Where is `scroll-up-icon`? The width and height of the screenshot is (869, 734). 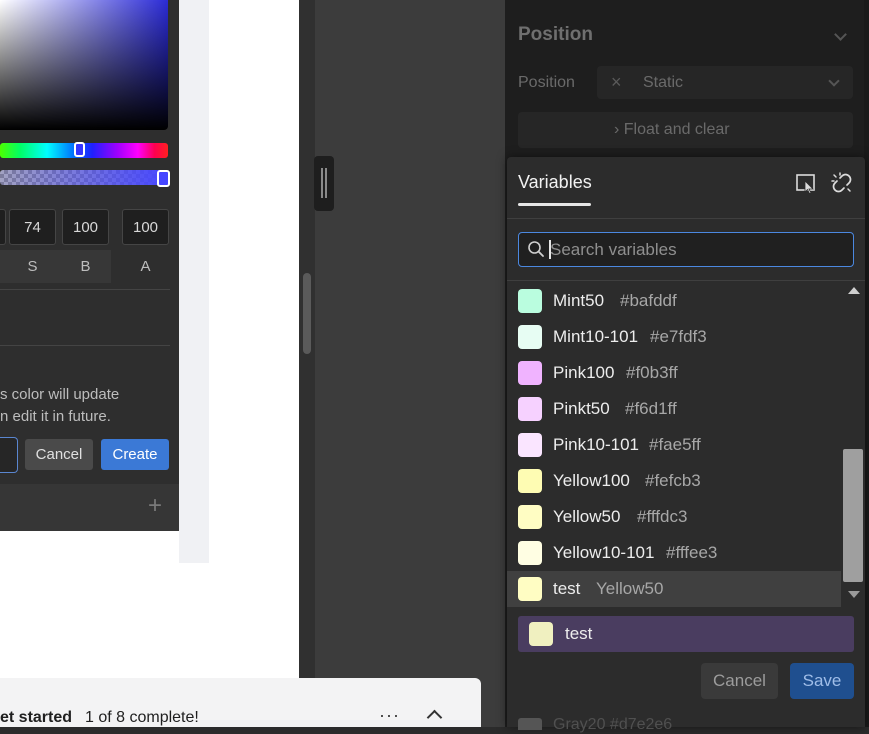 scroll-up-icon is located at coordinates (854, 290).